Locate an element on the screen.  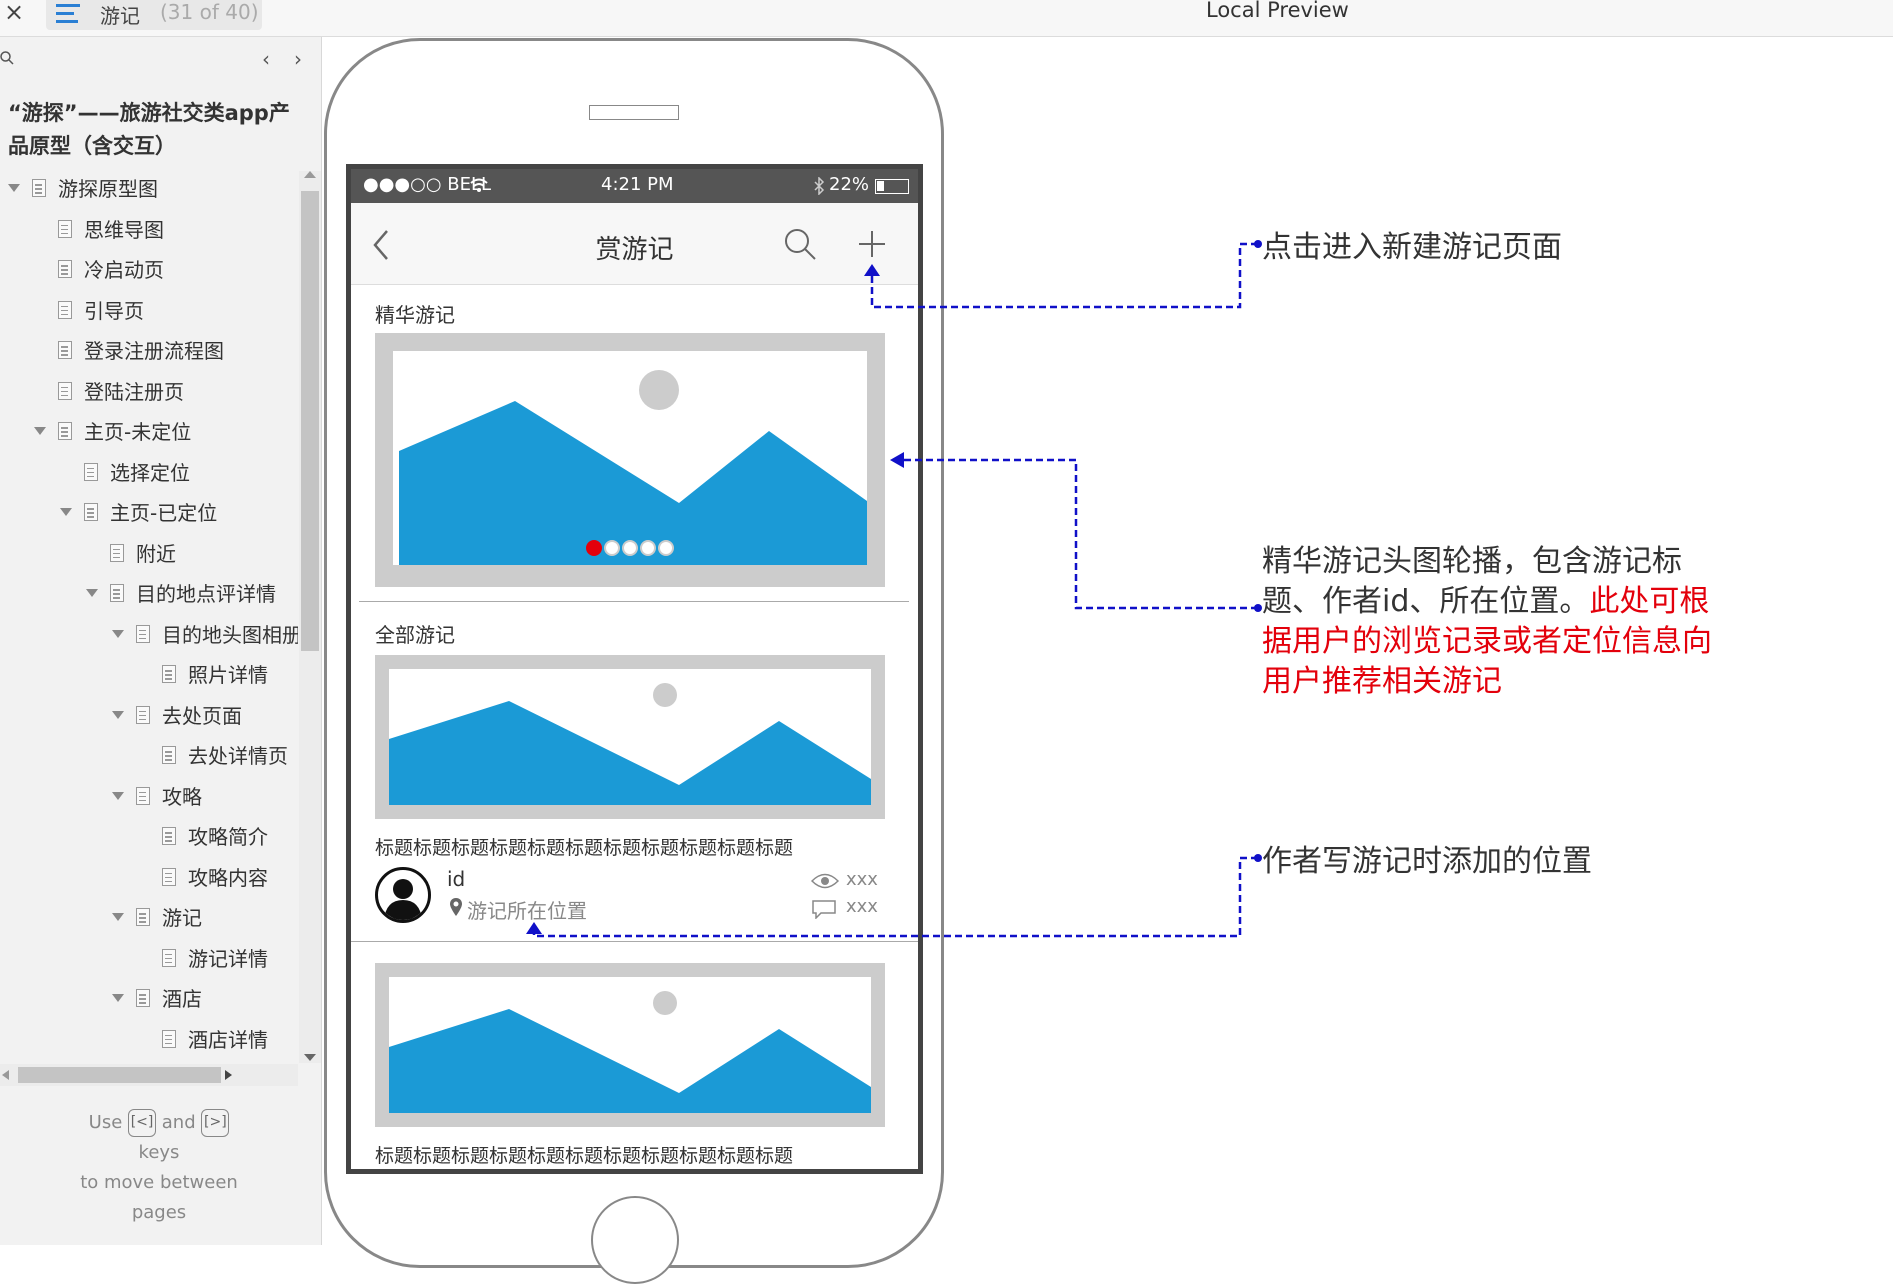
scroll-up-icon is located at coordinates (310, 174).